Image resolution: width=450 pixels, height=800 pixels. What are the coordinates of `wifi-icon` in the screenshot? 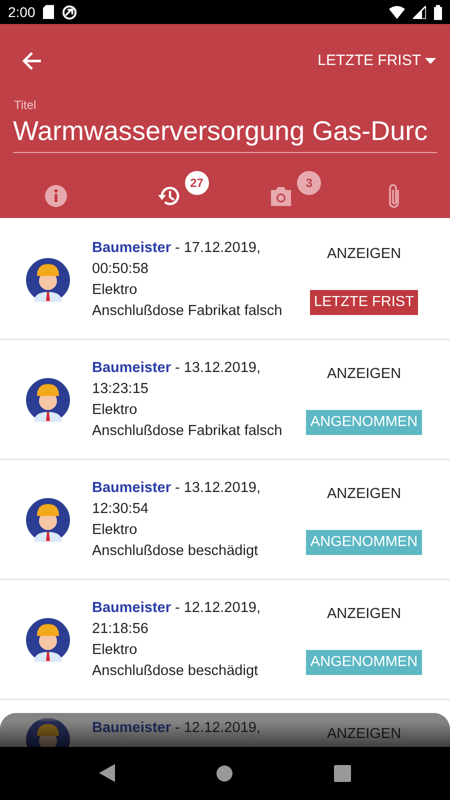 It's located at (397, 12).